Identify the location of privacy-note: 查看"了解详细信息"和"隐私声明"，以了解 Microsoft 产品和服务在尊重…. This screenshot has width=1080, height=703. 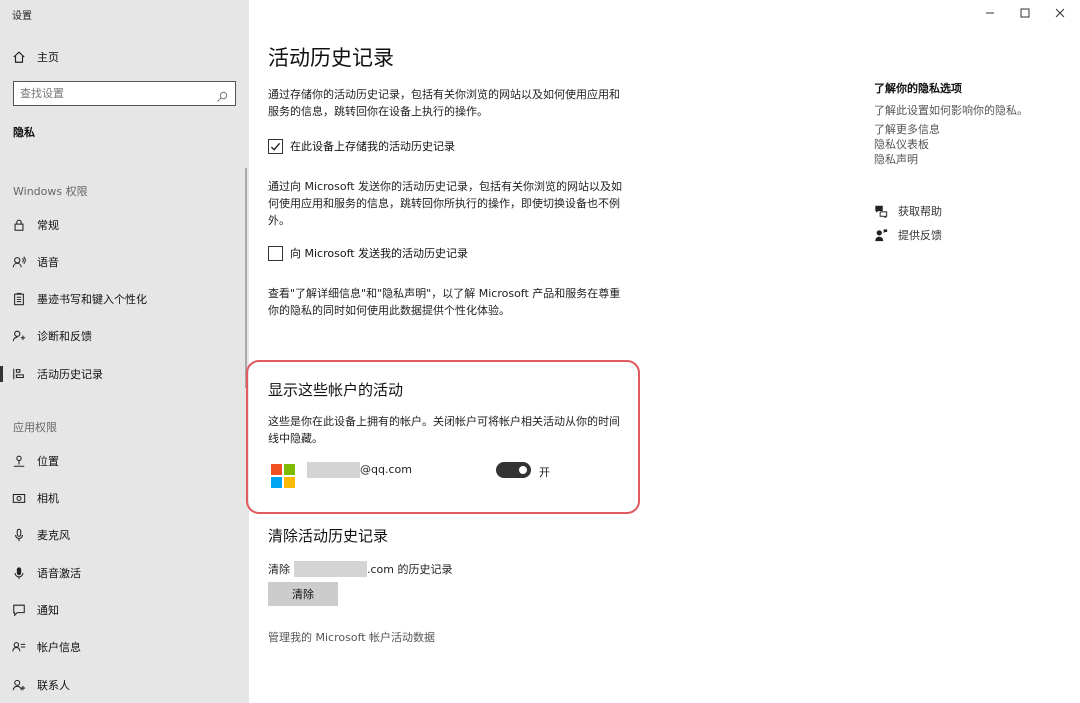
(444, 302).